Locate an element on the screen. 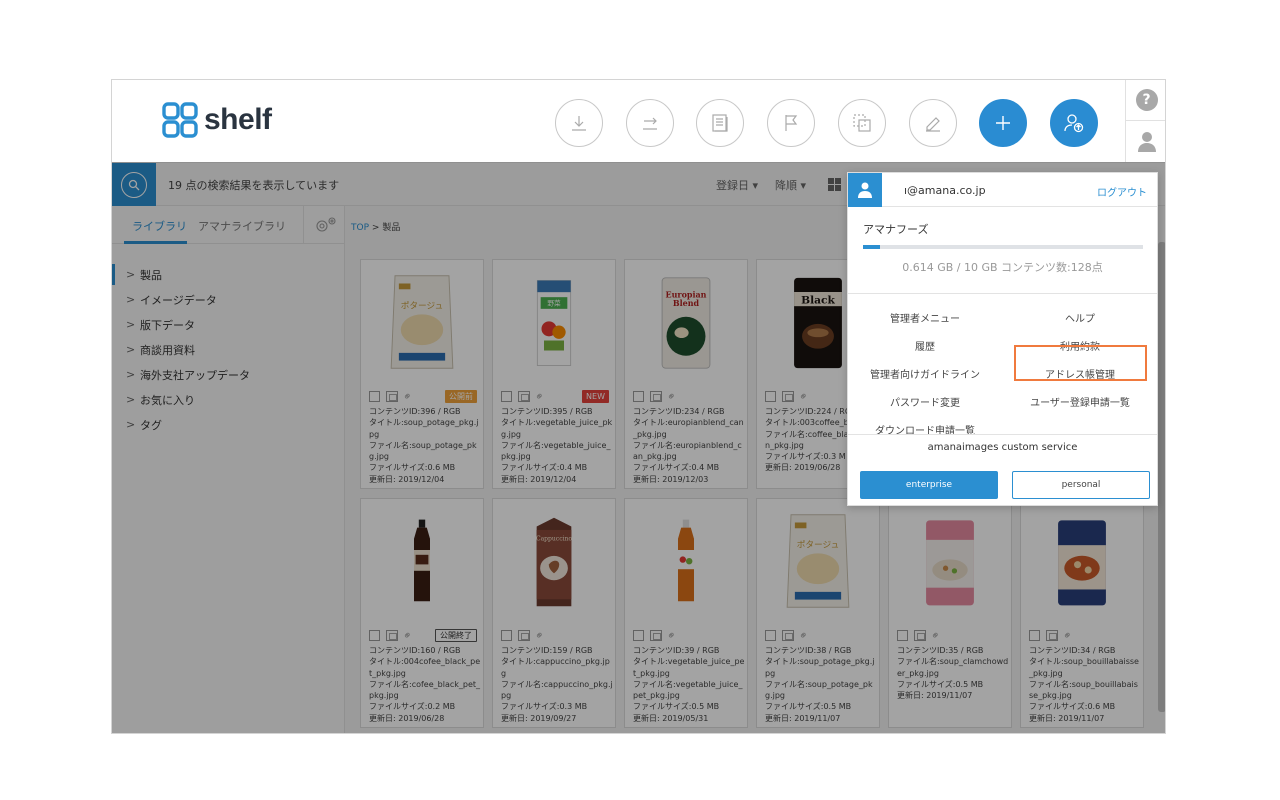  svg-text: ポタージュ is located at coordinates (818, 545).